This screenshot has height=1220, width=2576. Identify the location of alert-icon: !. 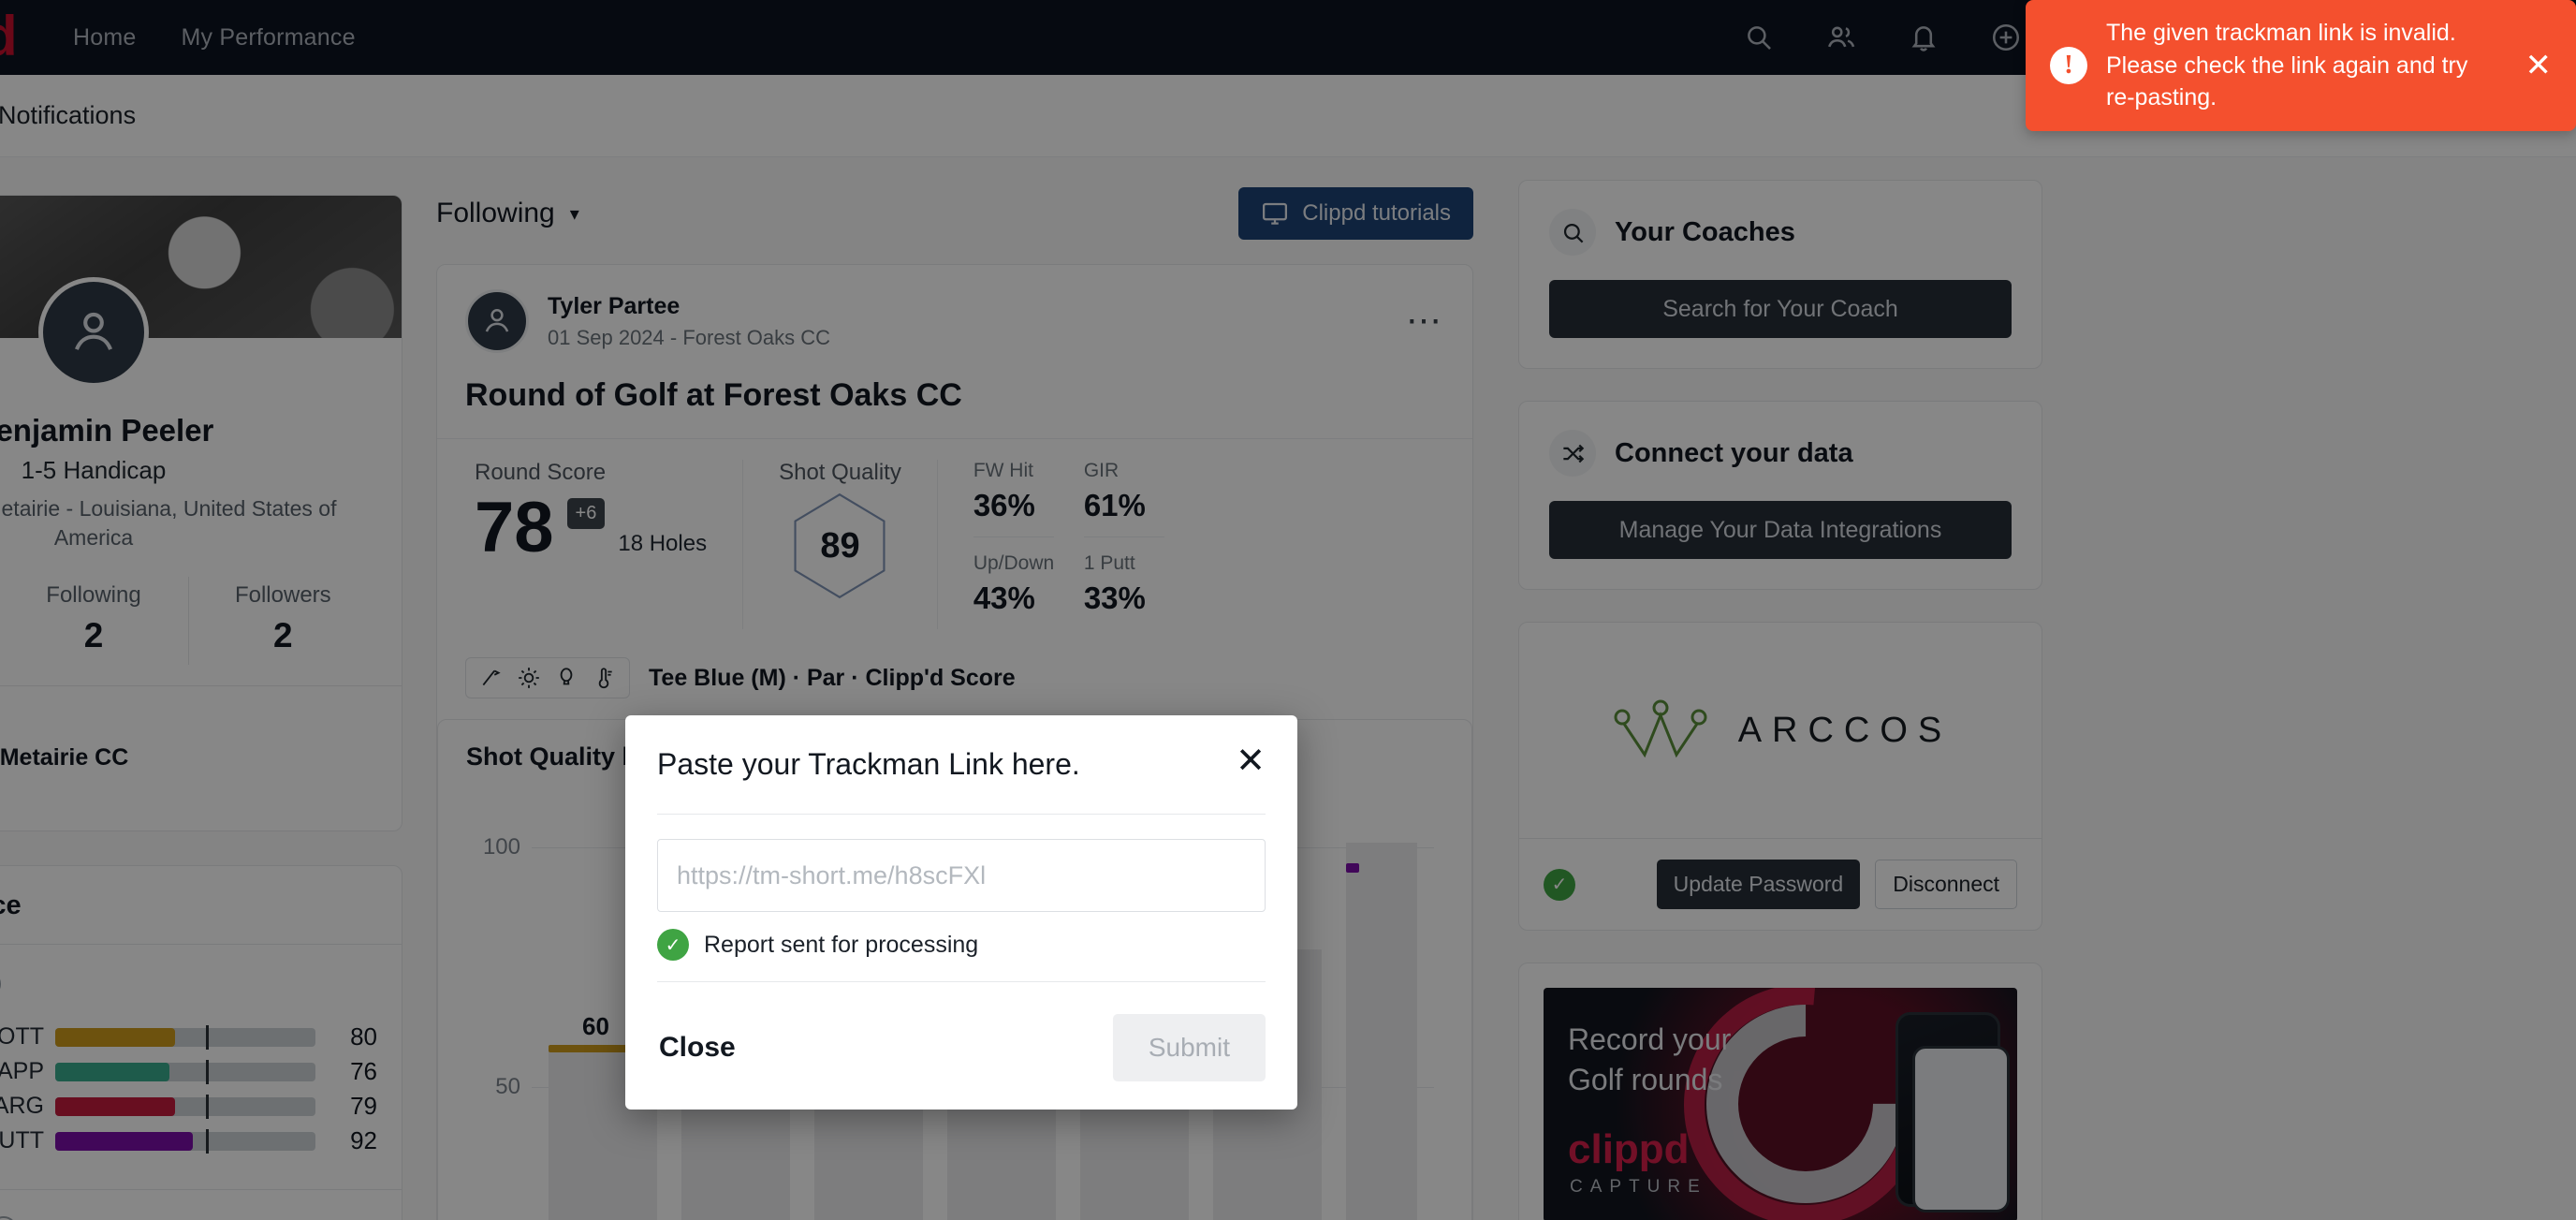
(2068, 65).